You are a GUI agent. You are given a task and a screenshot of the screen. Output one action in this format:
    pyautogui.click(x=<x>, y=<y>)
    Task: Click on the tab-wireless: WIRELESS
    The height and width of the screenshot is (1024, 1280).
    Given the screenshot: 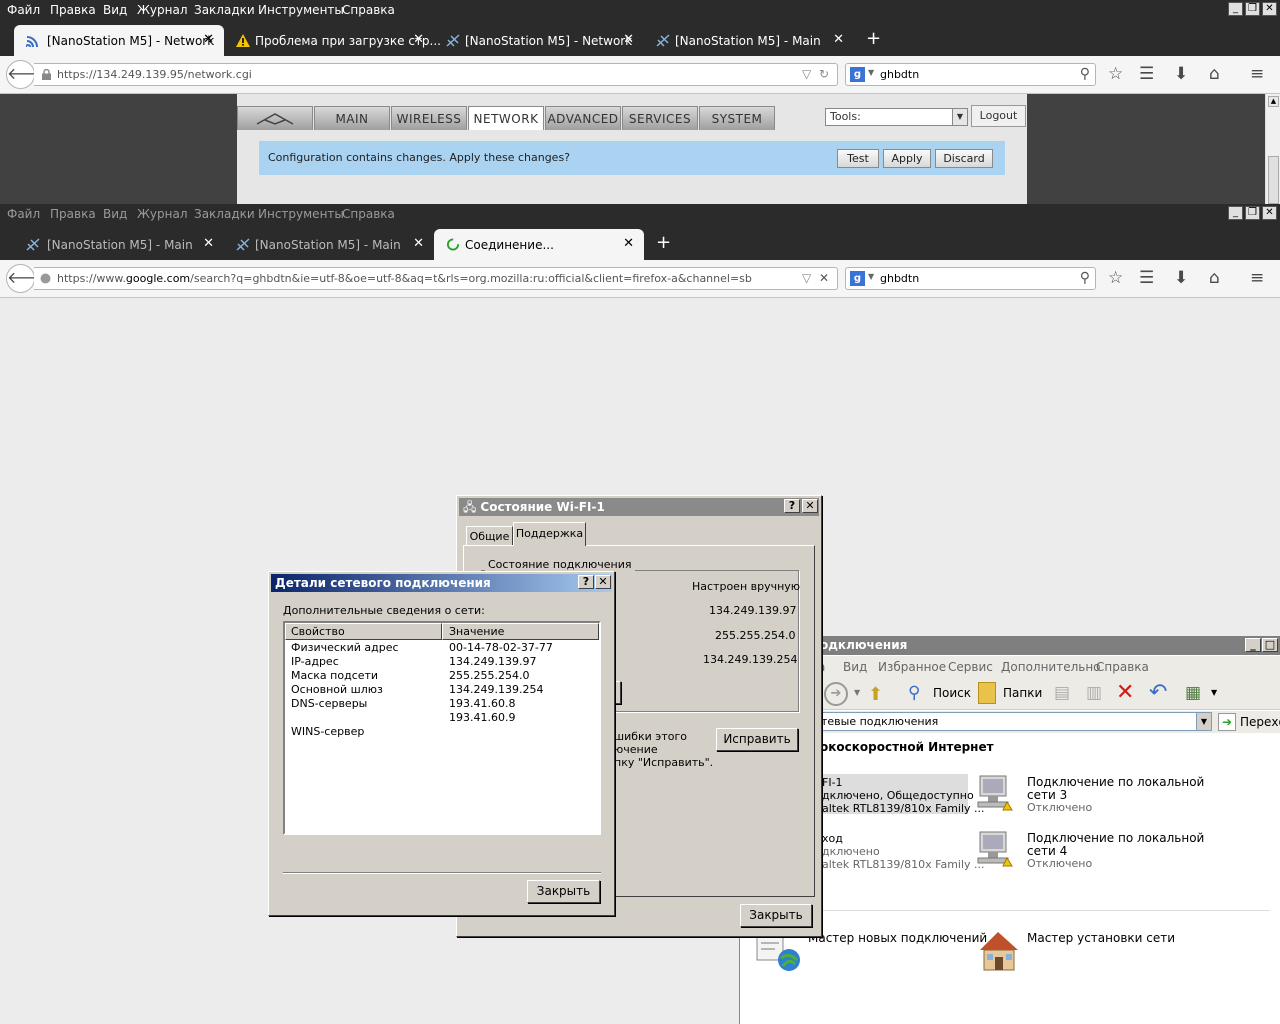 What is the action you would take?
    pyautogui.click(x=429, y=118)
    